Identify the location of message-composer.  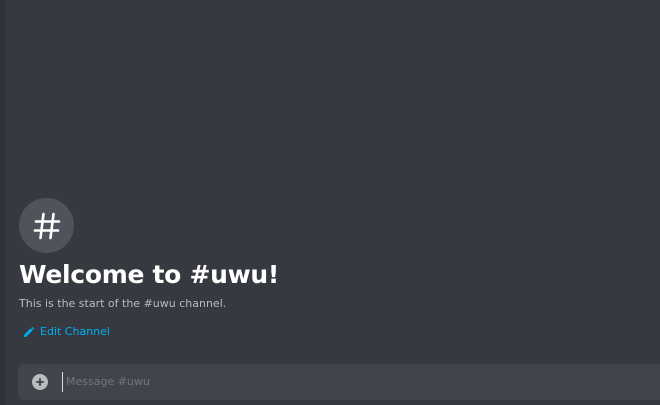
(339, 382).